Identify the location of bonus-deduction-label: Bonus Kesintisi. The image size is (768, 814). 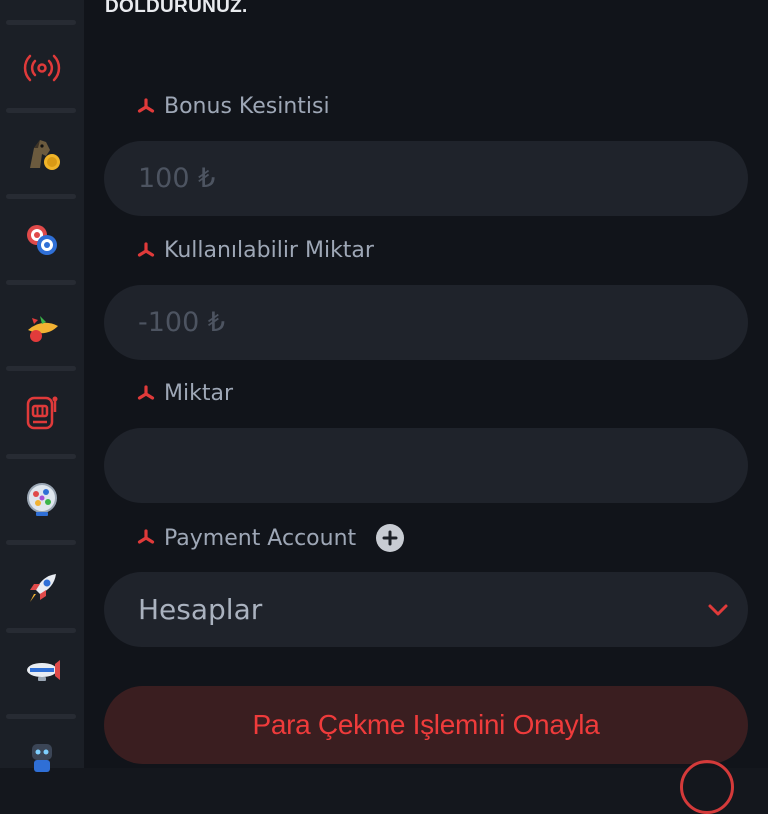
(233, 106).